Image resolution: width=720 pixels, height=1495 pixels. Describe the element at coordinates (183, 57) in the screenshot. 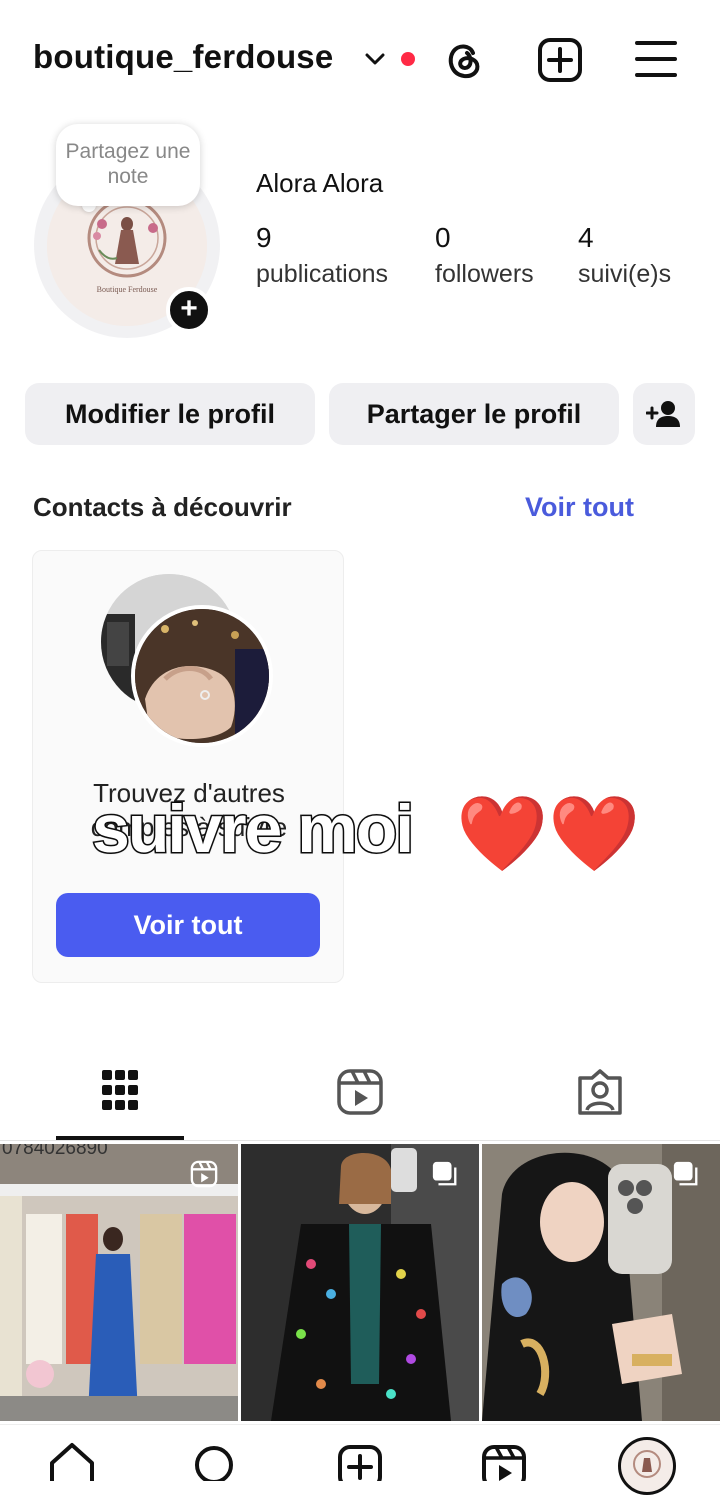

I see `profile-username: boutique_ferdouse` at that location.